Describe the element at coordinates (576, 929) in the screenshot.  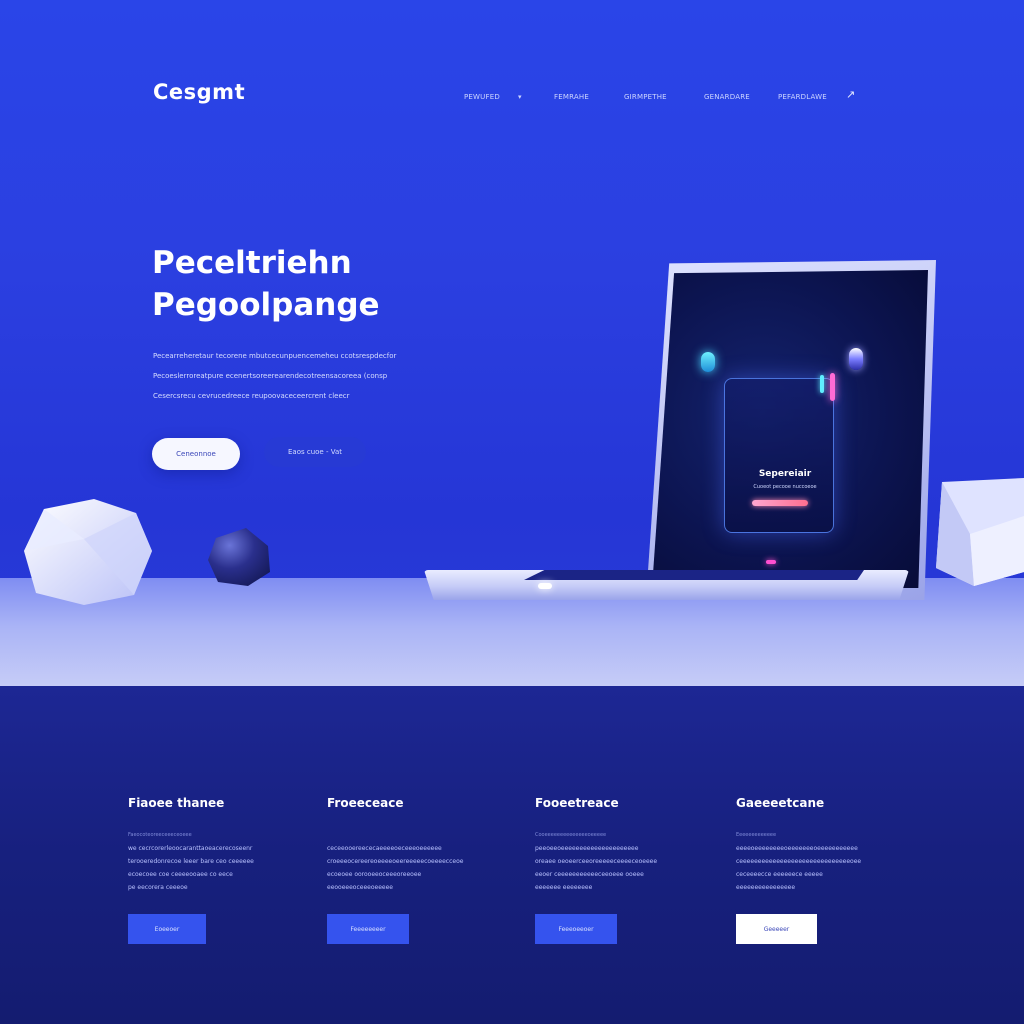
I see `feature-button: Feeeoeeoer` at that location.